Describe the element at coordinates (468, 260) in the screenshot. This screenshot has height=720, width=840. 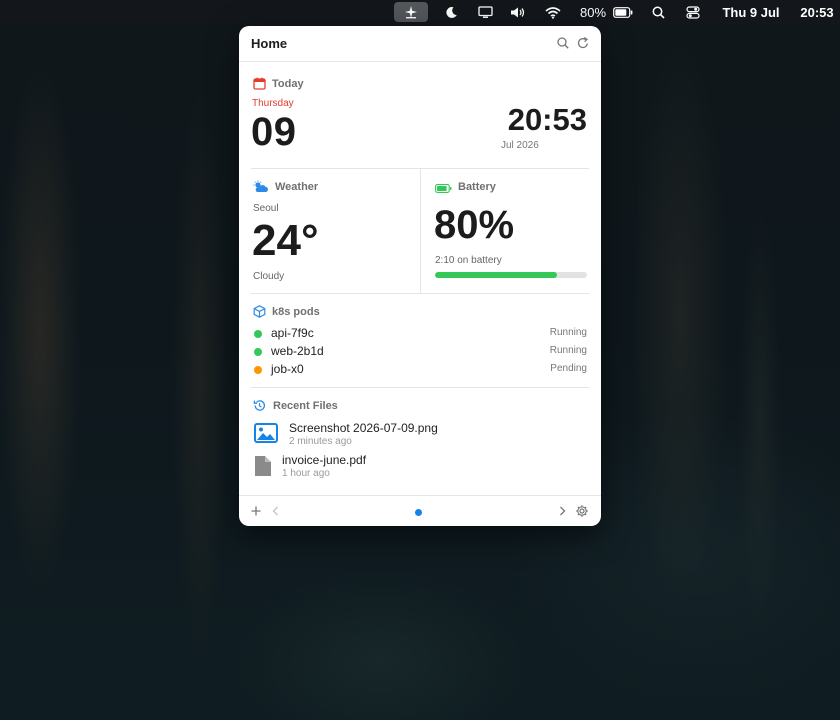
I see `battery-remaining: 2:10 on battery` at that location.